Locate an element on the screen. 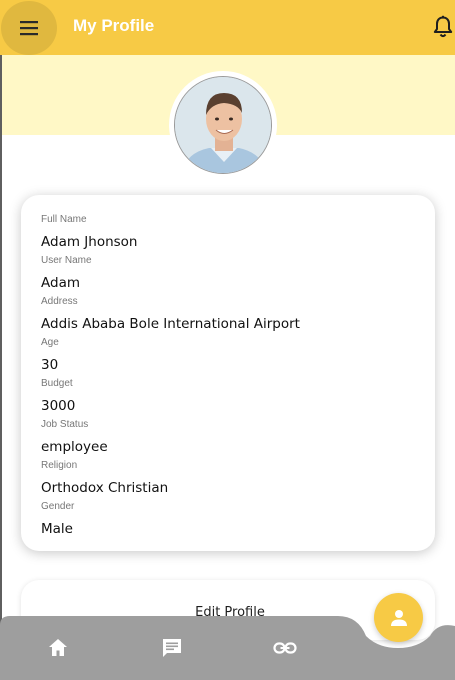  nav-messages is located at coordinates (172, 648).